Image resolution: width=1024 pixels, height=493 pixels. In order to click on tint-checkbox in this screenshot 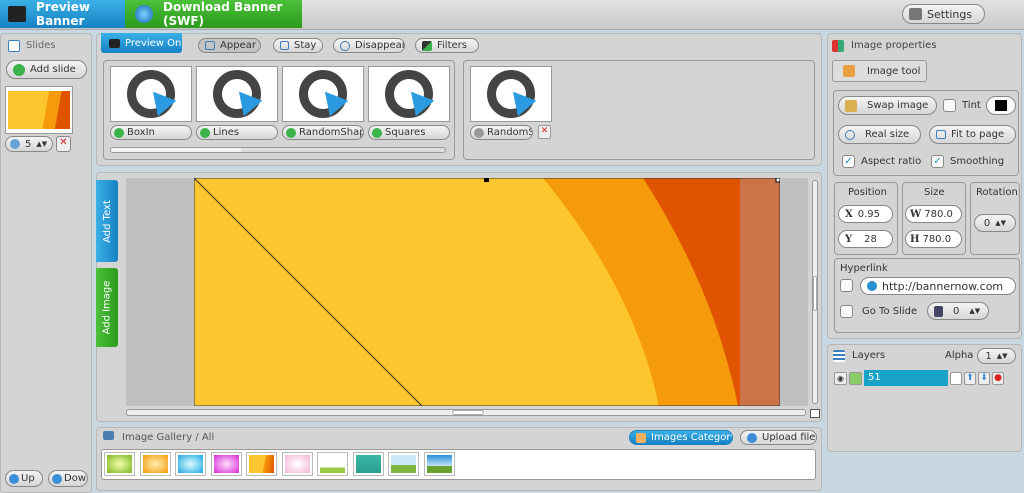, I will do `click(949, 105)`.